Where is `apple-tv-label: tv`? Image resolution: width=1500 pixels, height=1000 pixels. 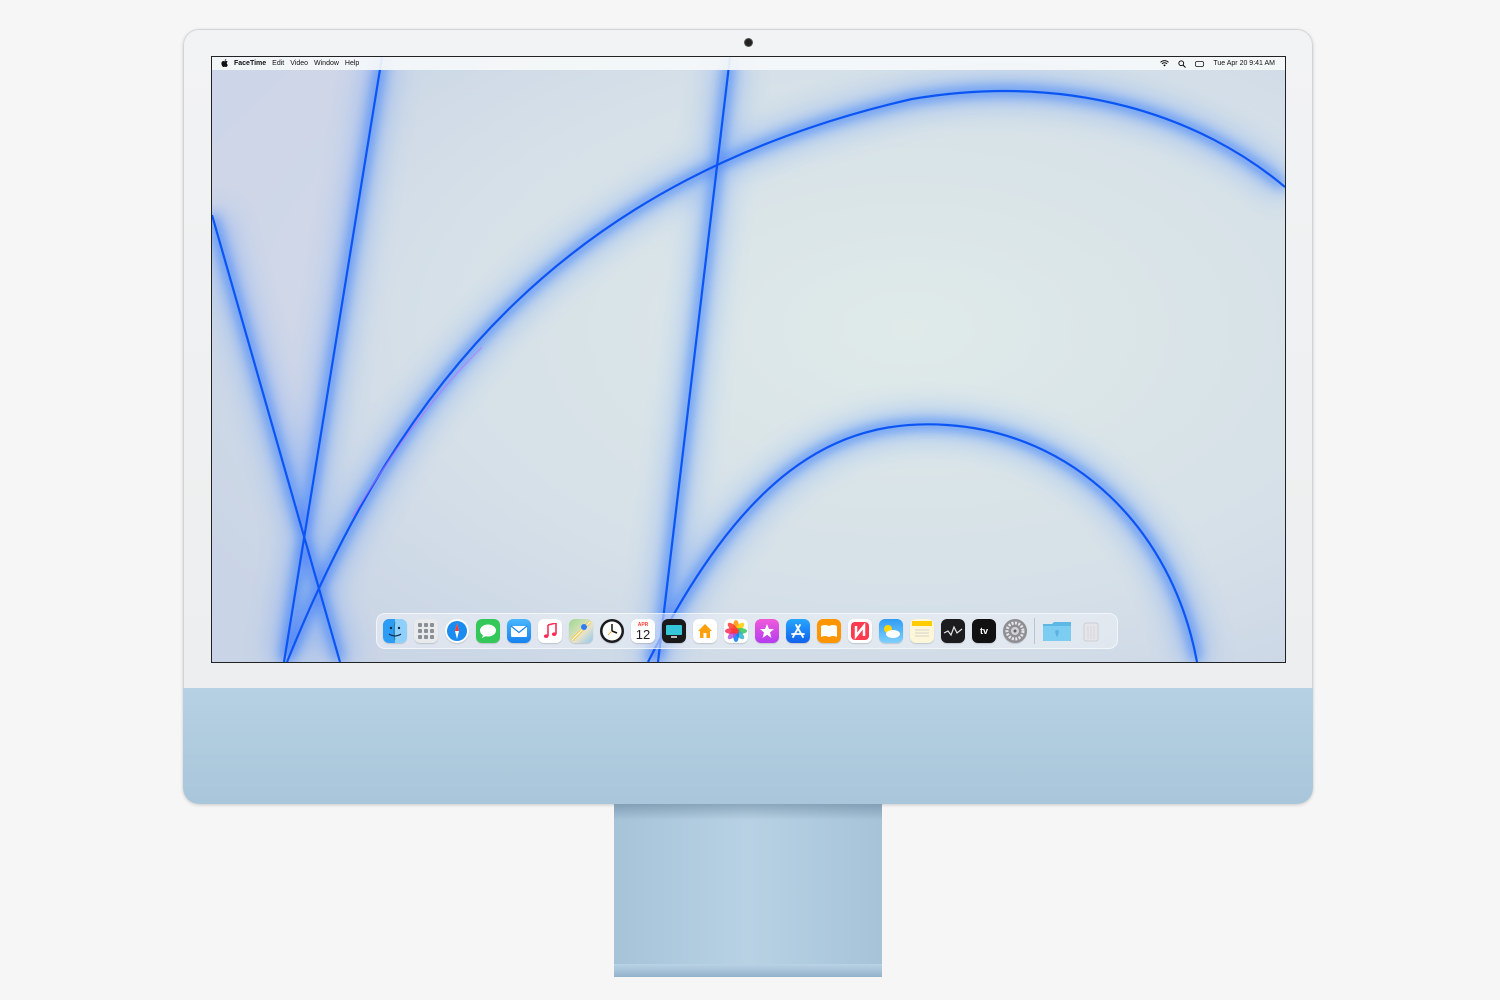 apple-tv-label: tv is located at coordinates (983, 630).